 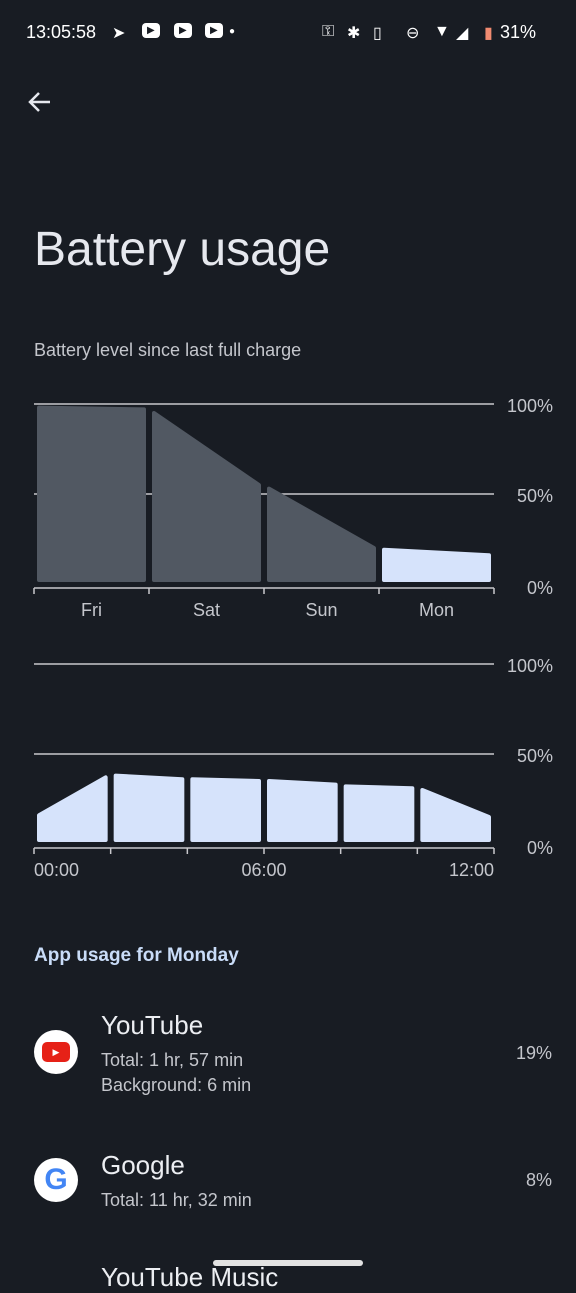 I want to click on telegram-icon: ➤, so click(x=119, y=33).